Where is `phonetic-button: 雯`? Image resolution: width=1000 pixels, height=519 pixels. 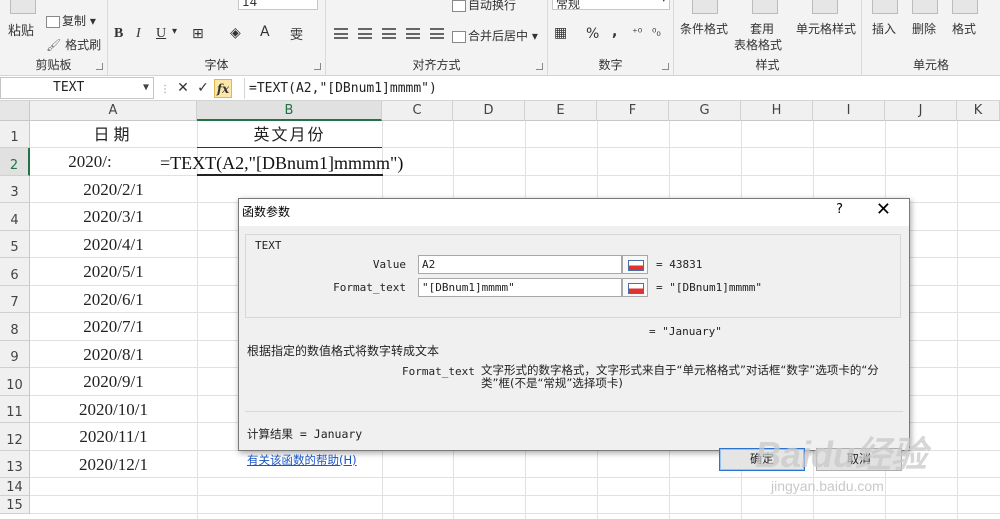
phonetic-button: 雯 is located at coordinates (296, 33).